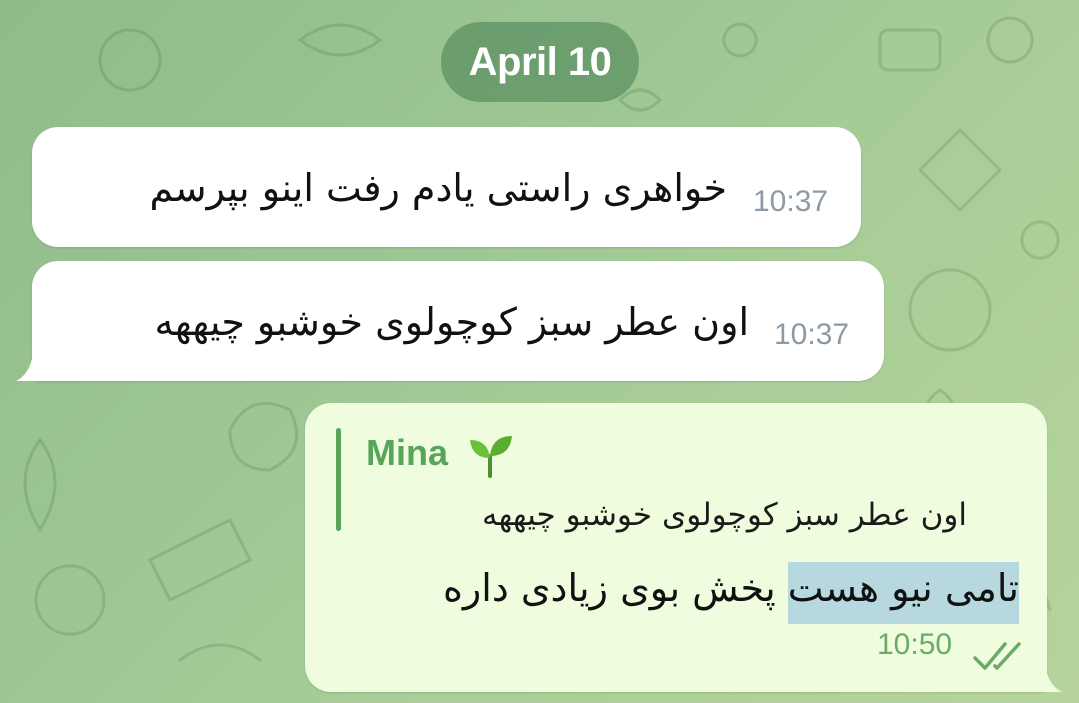 This screenshot has height=703, width=1079. I want to click on message-text: تامی نیو هست پخش بوی زیادی داره, so click(731, 593).